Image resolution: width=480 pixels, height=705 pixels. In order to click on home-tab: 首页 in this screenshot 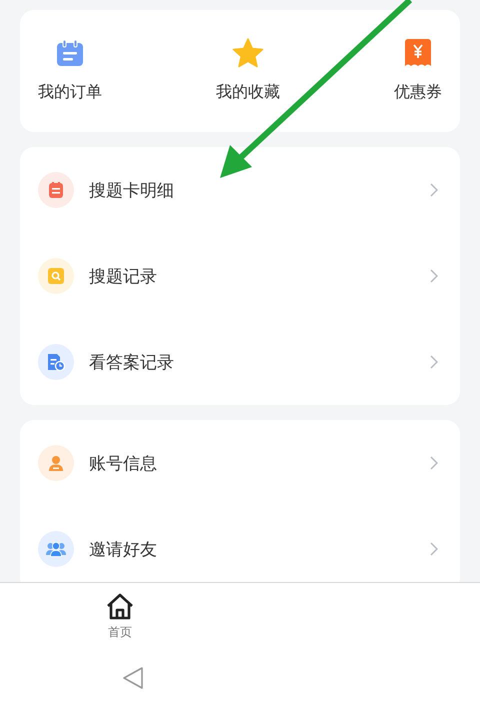, I will do `click(120, 617)`.